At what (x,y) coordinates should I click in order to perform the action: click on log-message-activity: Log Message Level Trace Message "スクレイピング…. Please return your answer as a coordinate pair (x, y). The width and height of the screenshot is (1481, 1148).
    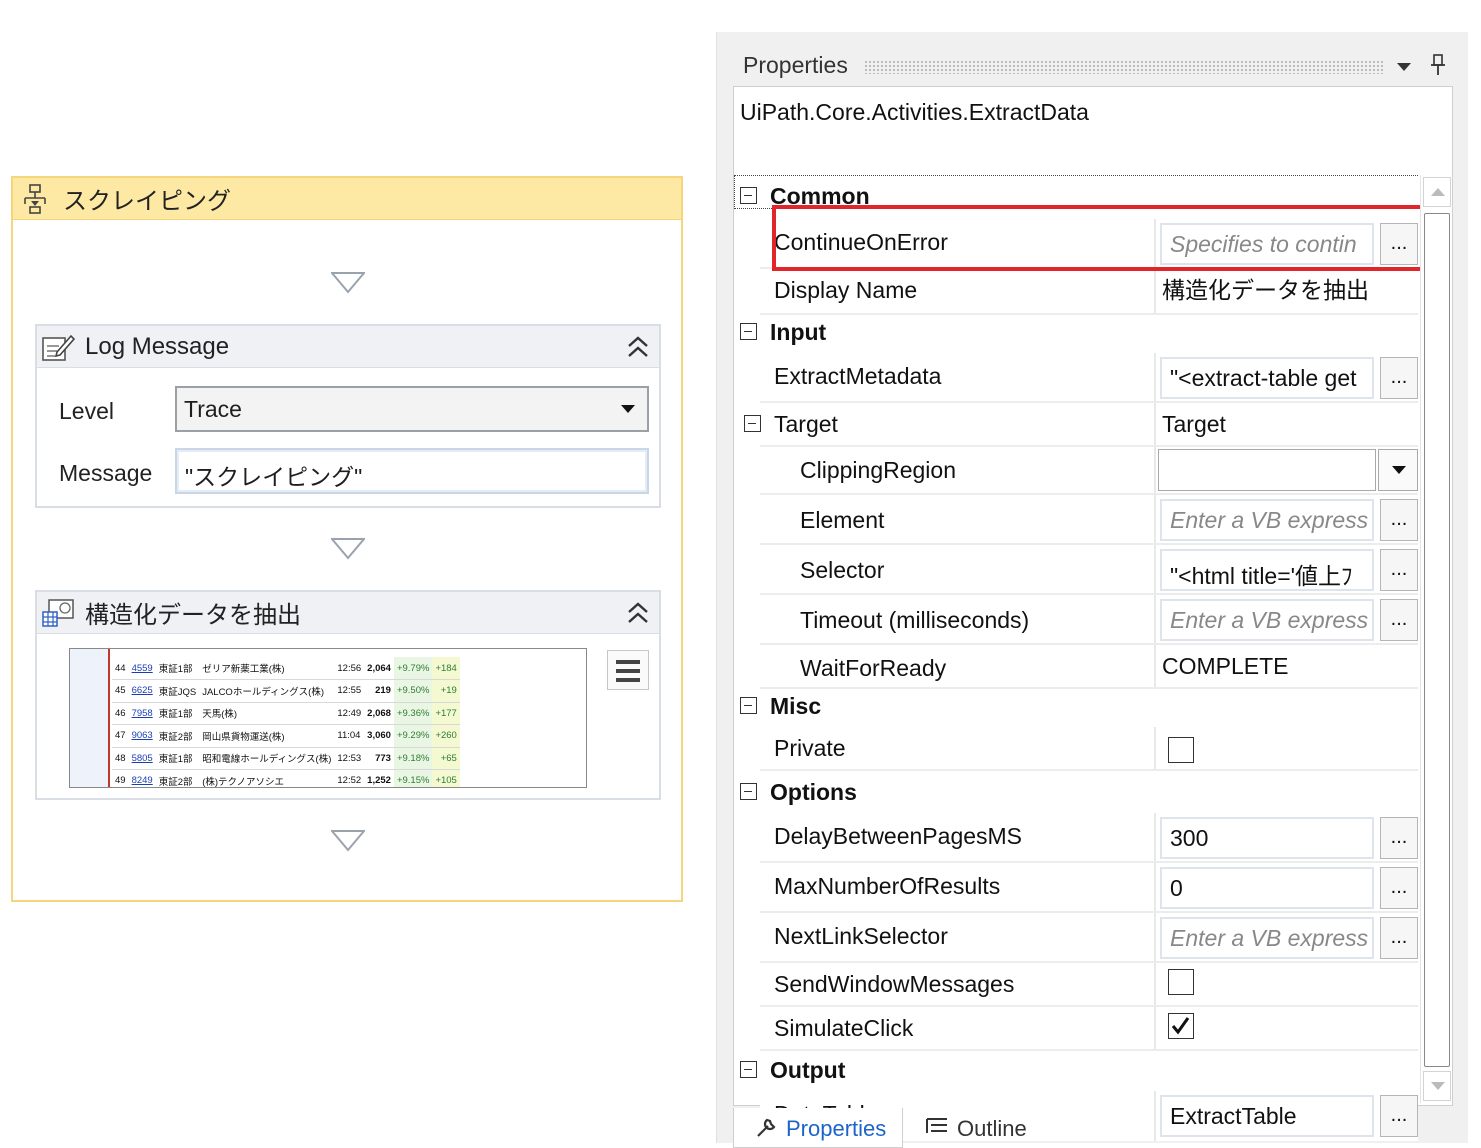
    Looking at the image, I should click on (348, 416).